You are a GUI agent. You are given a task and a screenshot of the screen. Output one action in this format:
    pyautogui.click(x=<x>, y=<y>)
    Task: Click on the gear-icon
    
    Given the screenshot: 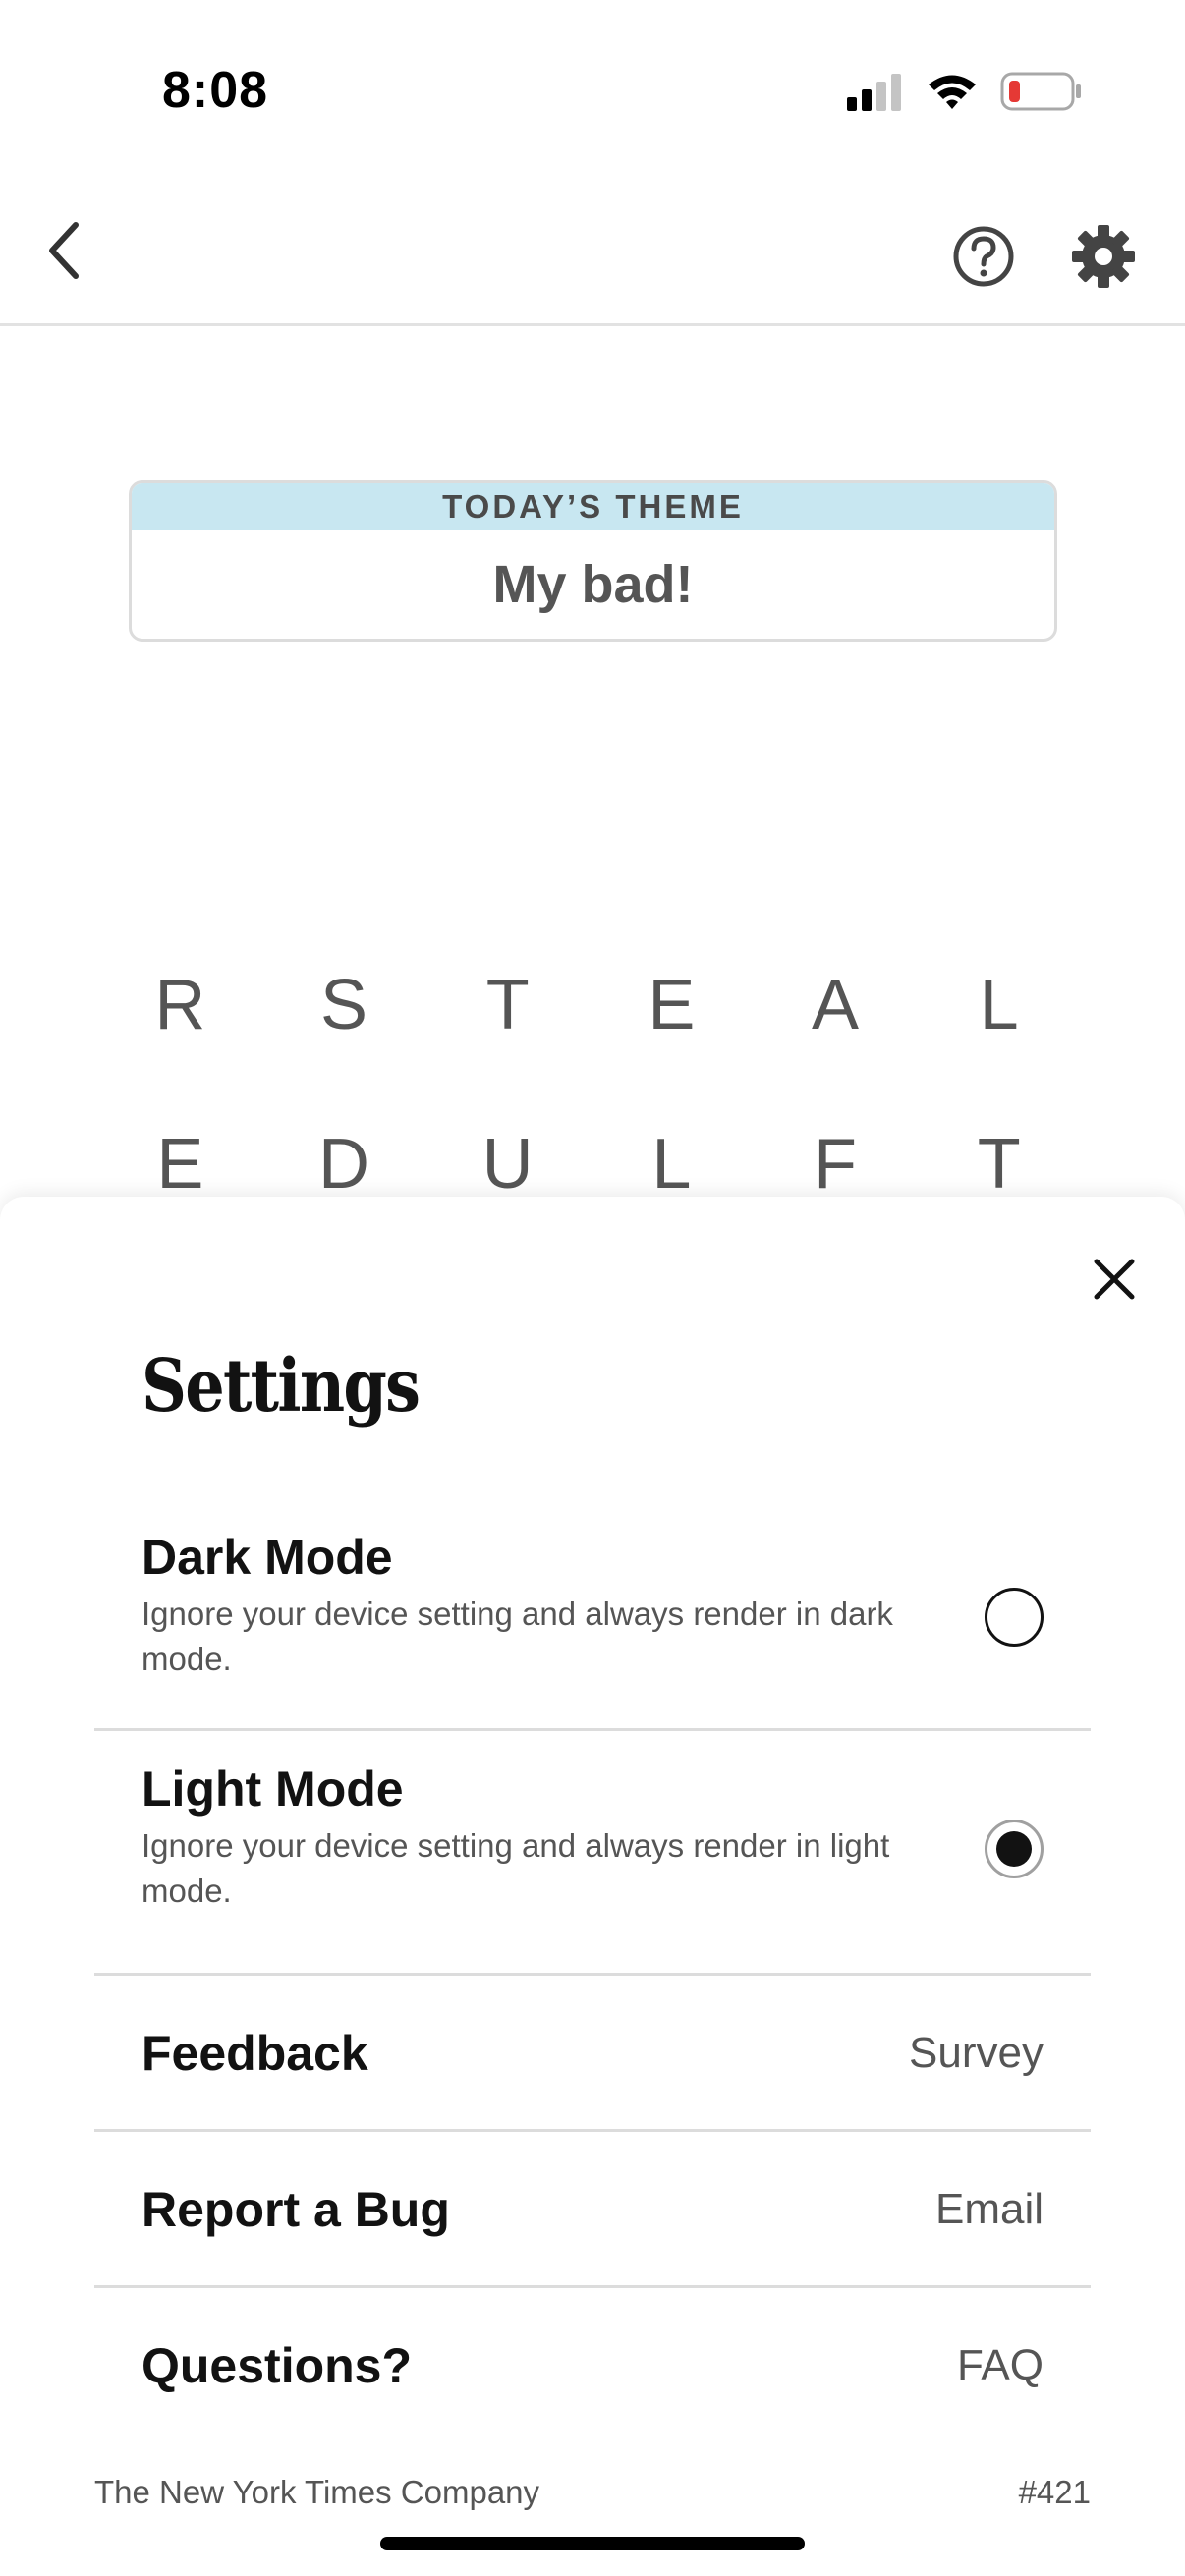 What is the action you would take?
    pyautogui.click(x=1104, y=256)
    